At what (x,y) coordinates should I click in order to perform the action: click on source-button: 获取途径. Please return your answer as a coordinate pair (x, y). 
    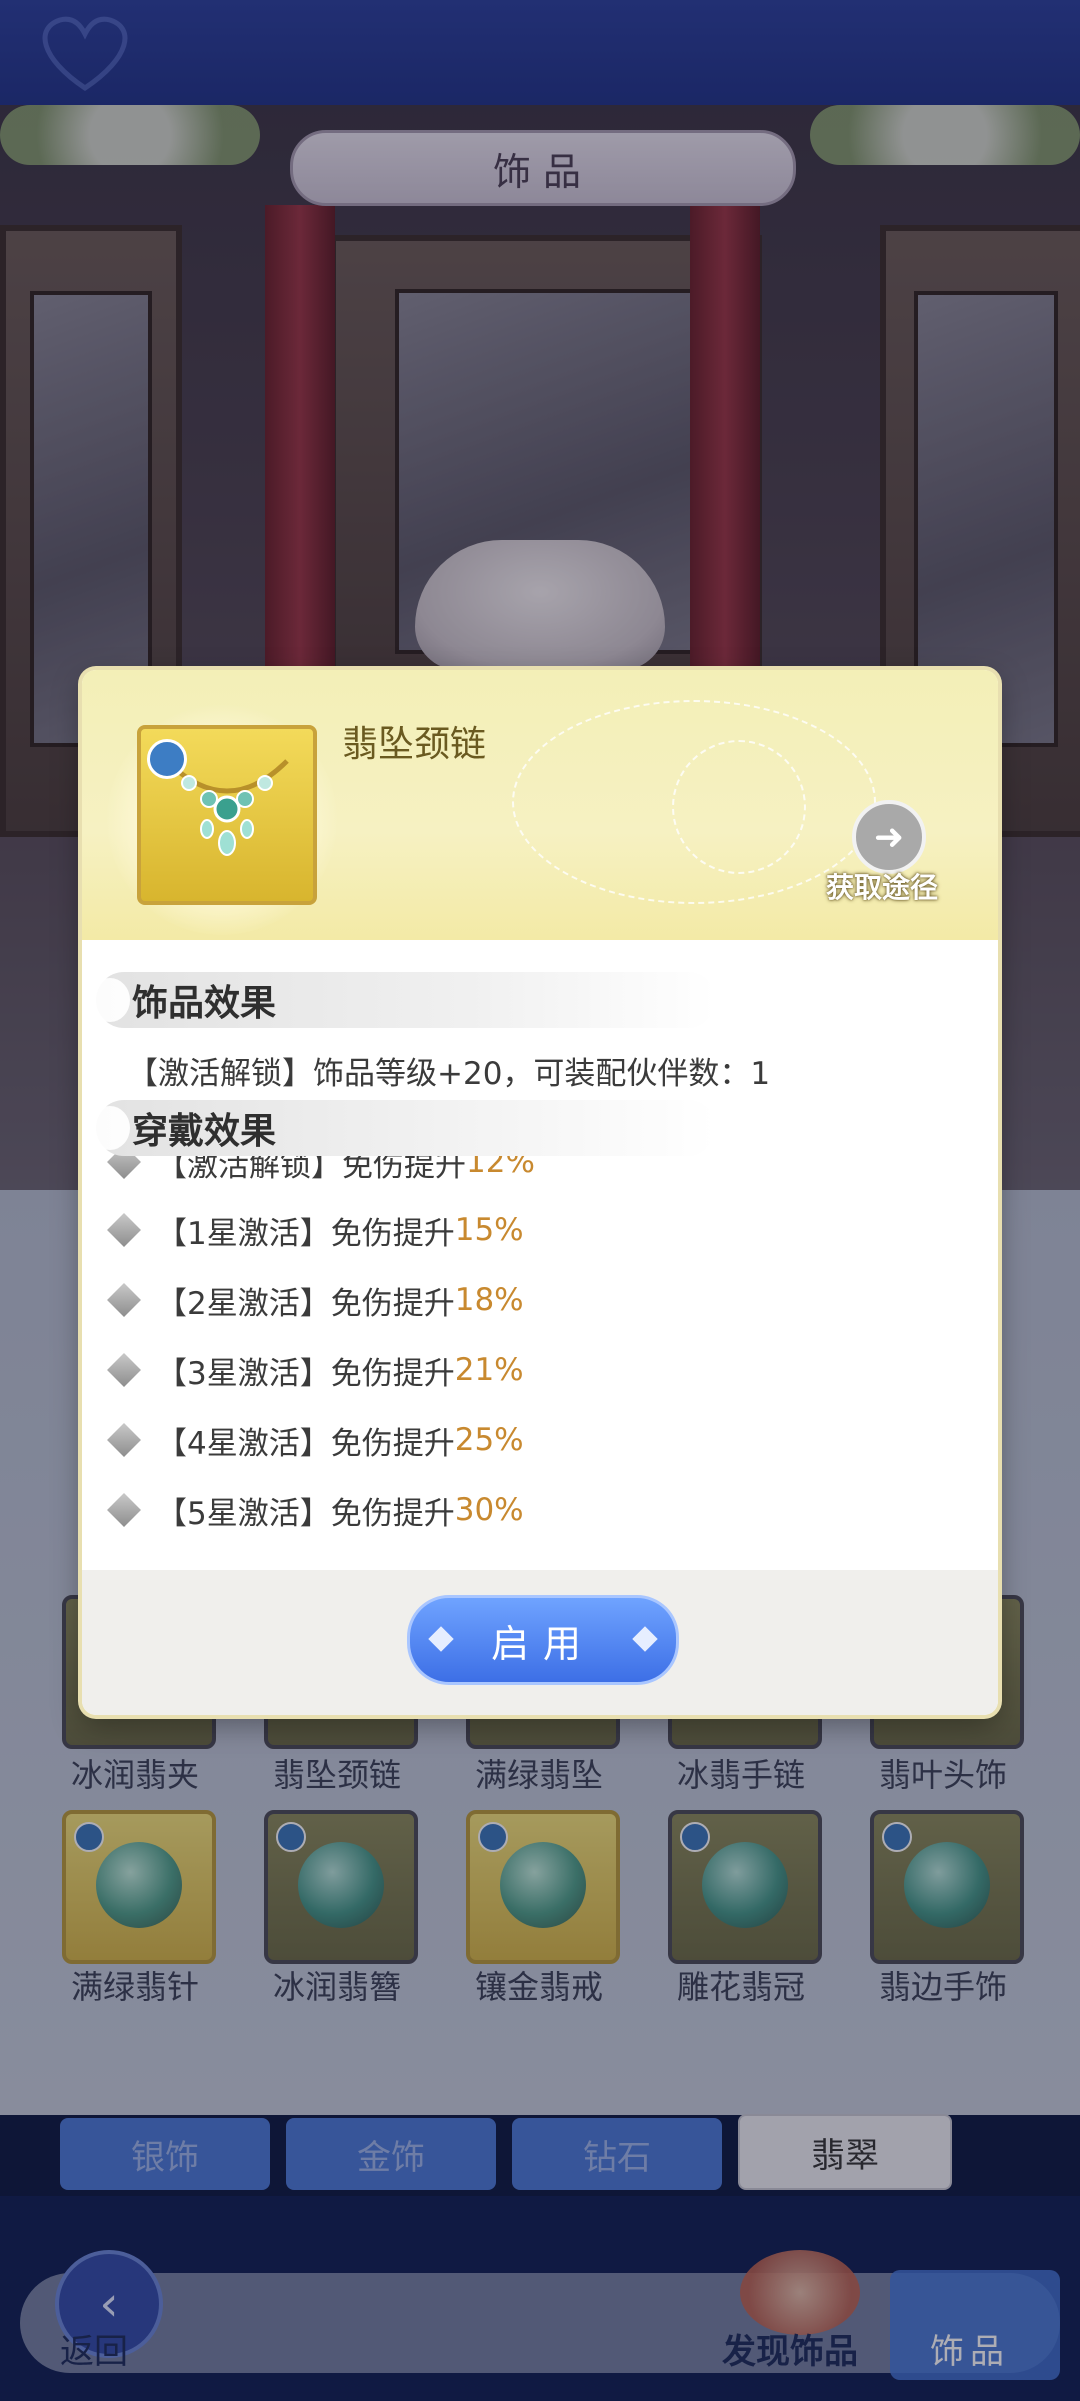
    Looking at the image, I should click on (882, 886).